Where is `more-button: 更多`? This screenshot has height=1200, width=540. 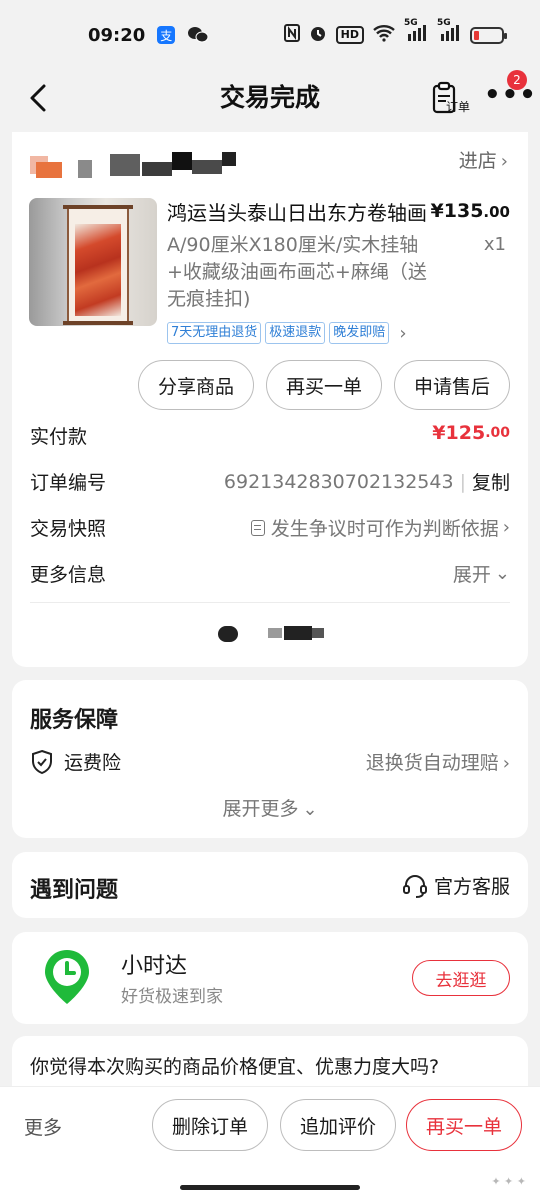 more-button: 更多 is located at coordinates (43, 1126).